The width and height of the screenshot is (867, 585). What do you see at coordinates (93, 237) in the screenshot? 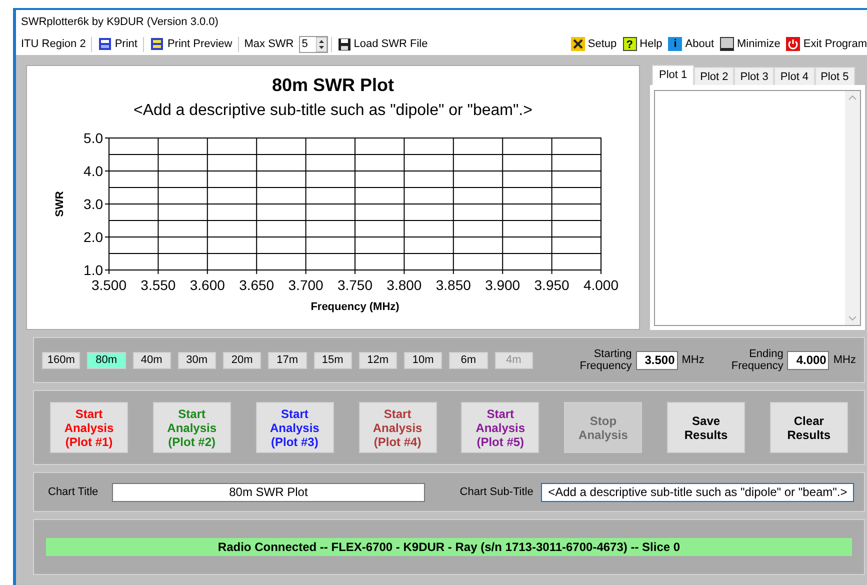
I see `y-tick-label: 2.0` at bounding box center [93, 237].